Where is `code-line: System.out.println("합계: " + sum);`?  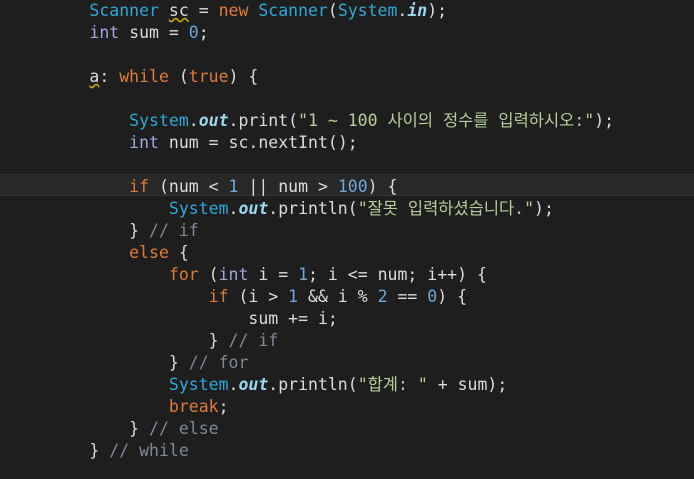 code-line: System.out.println("합계: " + sum); is located at coordinates (307, 385).